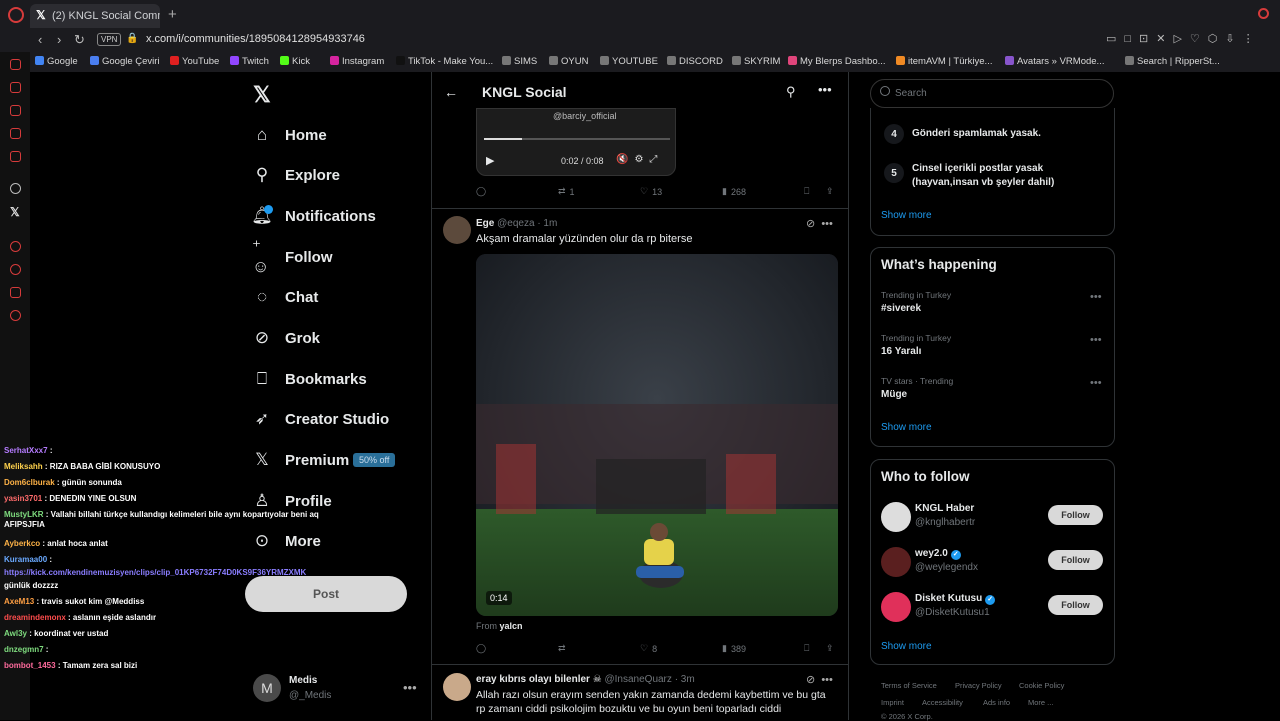  Describe the element at coordinates (955, 599) in the screenshot. I see `suggestion-name: Disket Kutusu ✓` at that location.